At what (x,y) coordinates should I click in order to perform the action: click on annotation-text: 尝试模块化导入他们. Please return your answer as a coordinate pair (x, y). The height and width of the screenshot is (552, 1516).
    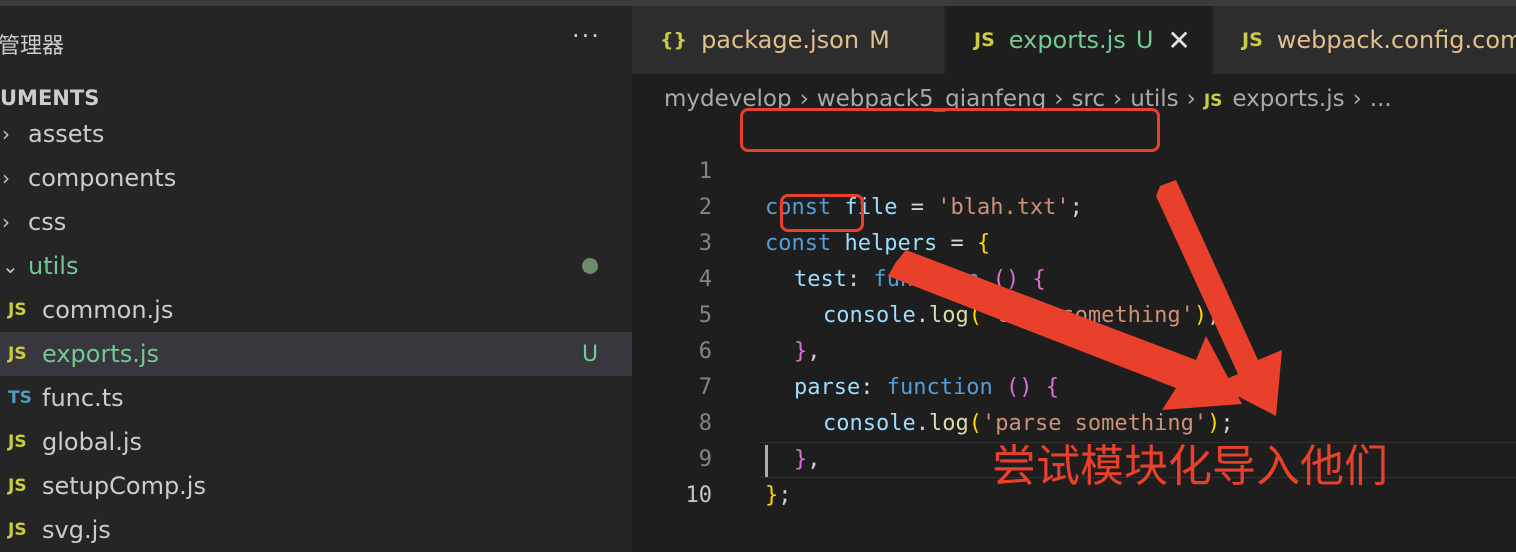
    Looking at the image, I should click on (1190, 466).